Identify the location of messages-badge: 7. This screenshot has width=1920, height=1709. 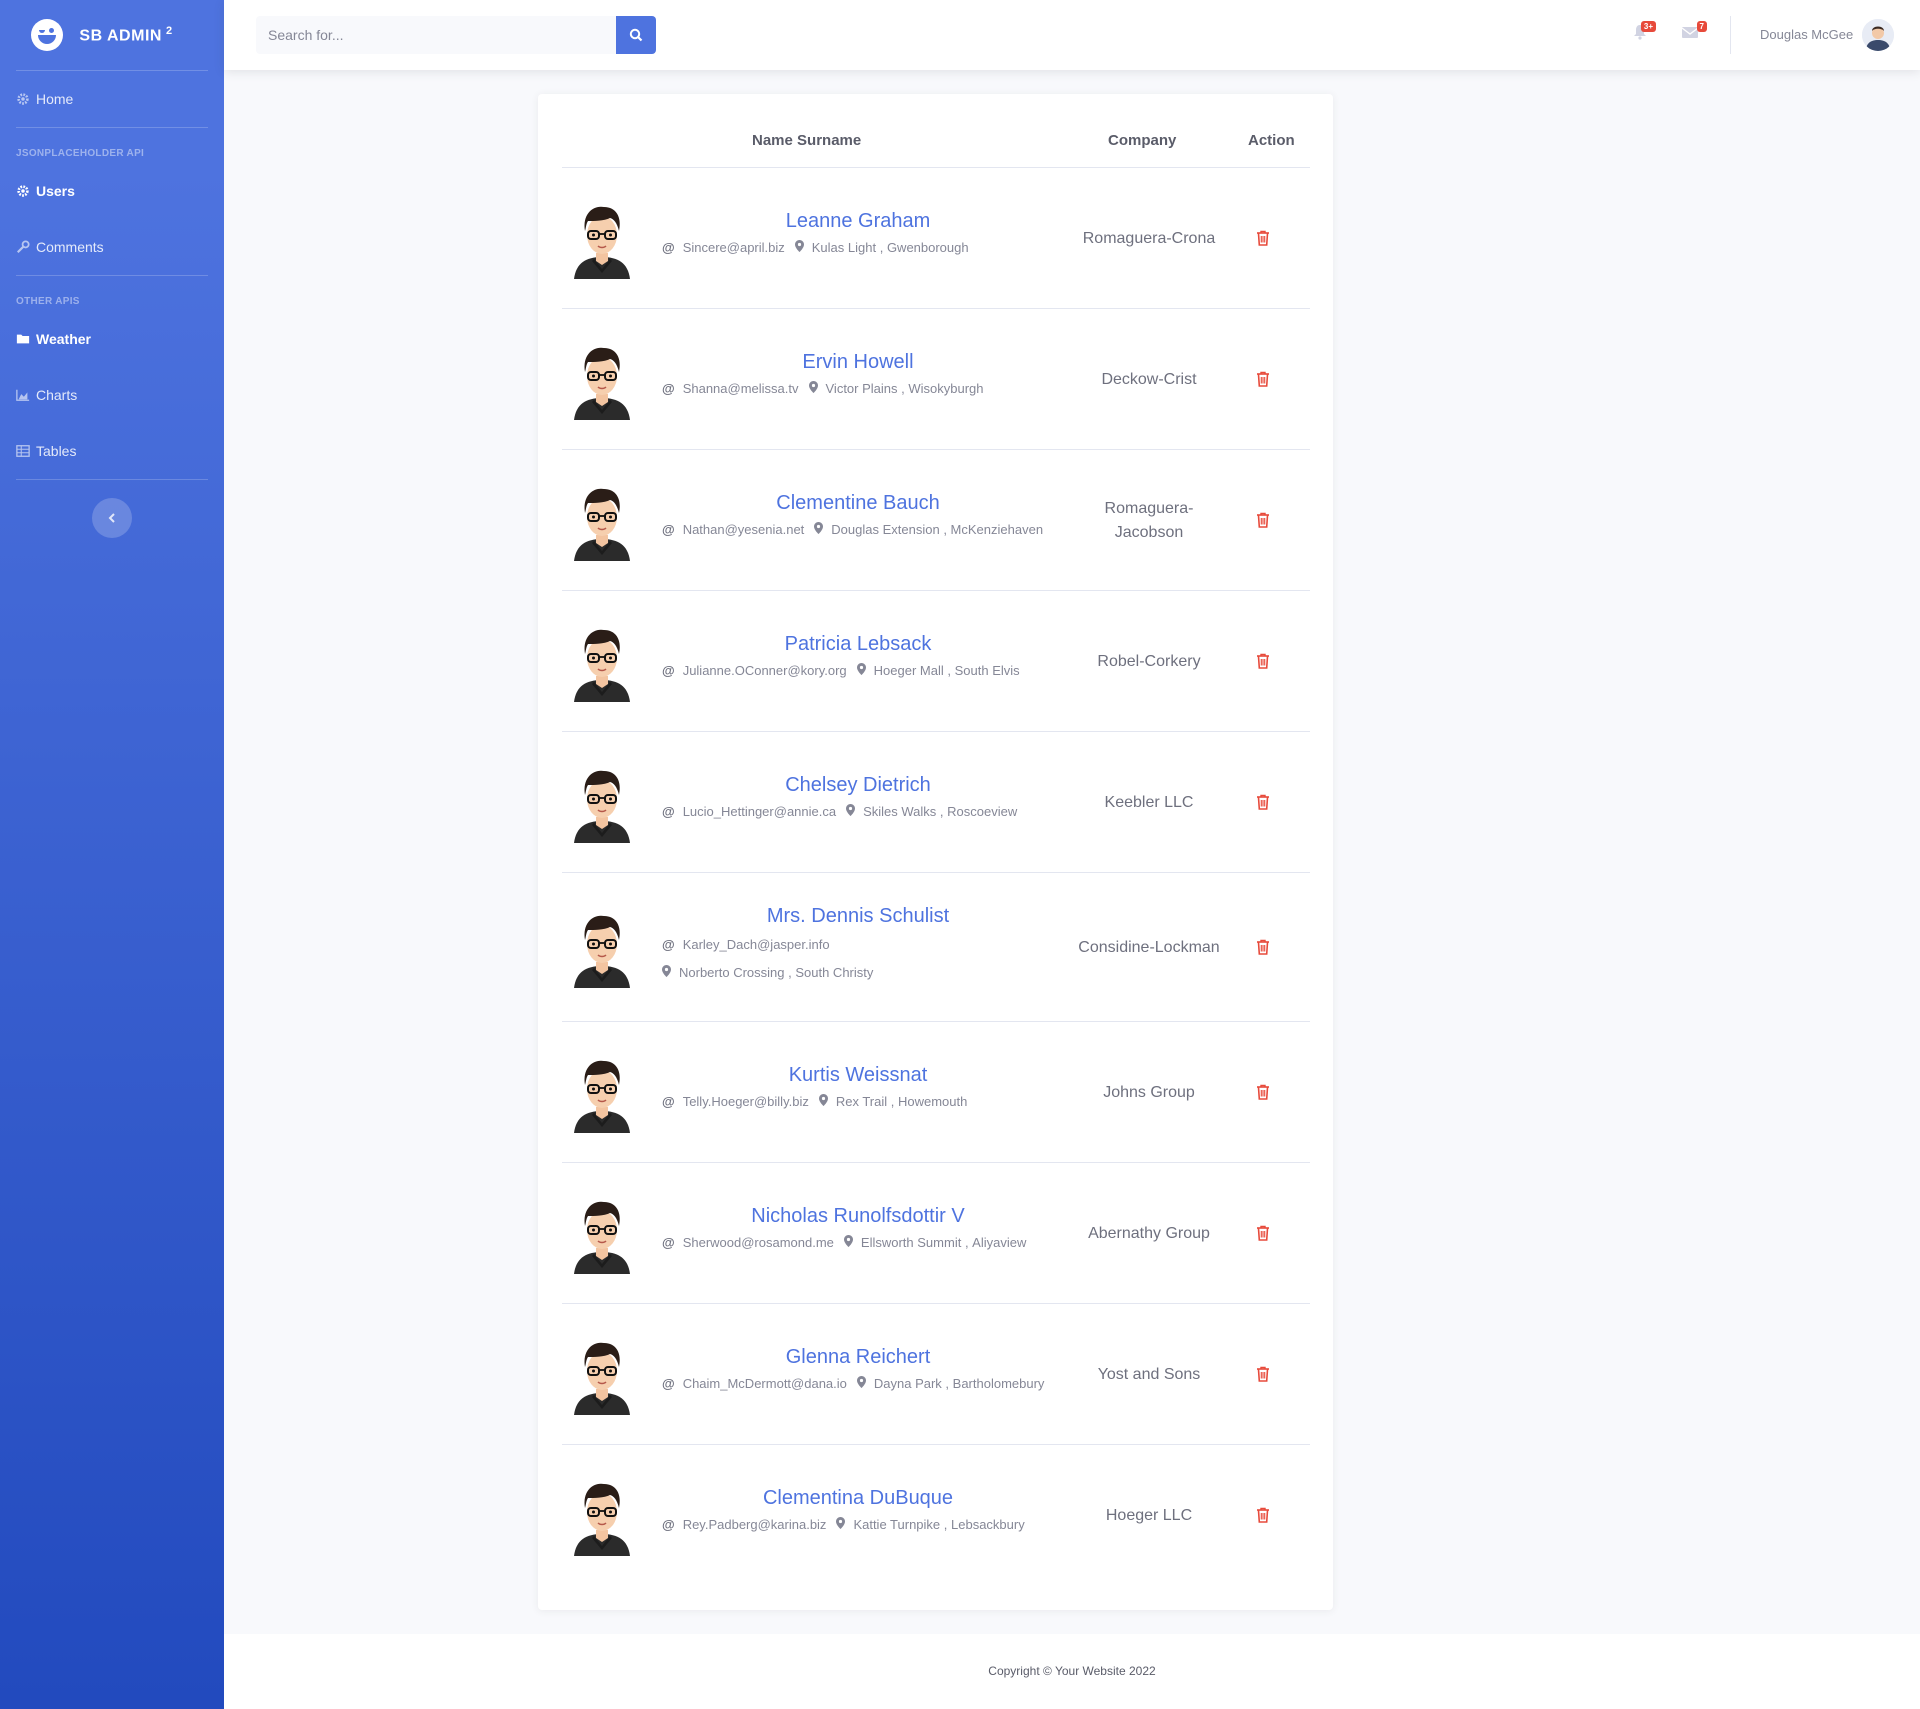
(1701, 26).